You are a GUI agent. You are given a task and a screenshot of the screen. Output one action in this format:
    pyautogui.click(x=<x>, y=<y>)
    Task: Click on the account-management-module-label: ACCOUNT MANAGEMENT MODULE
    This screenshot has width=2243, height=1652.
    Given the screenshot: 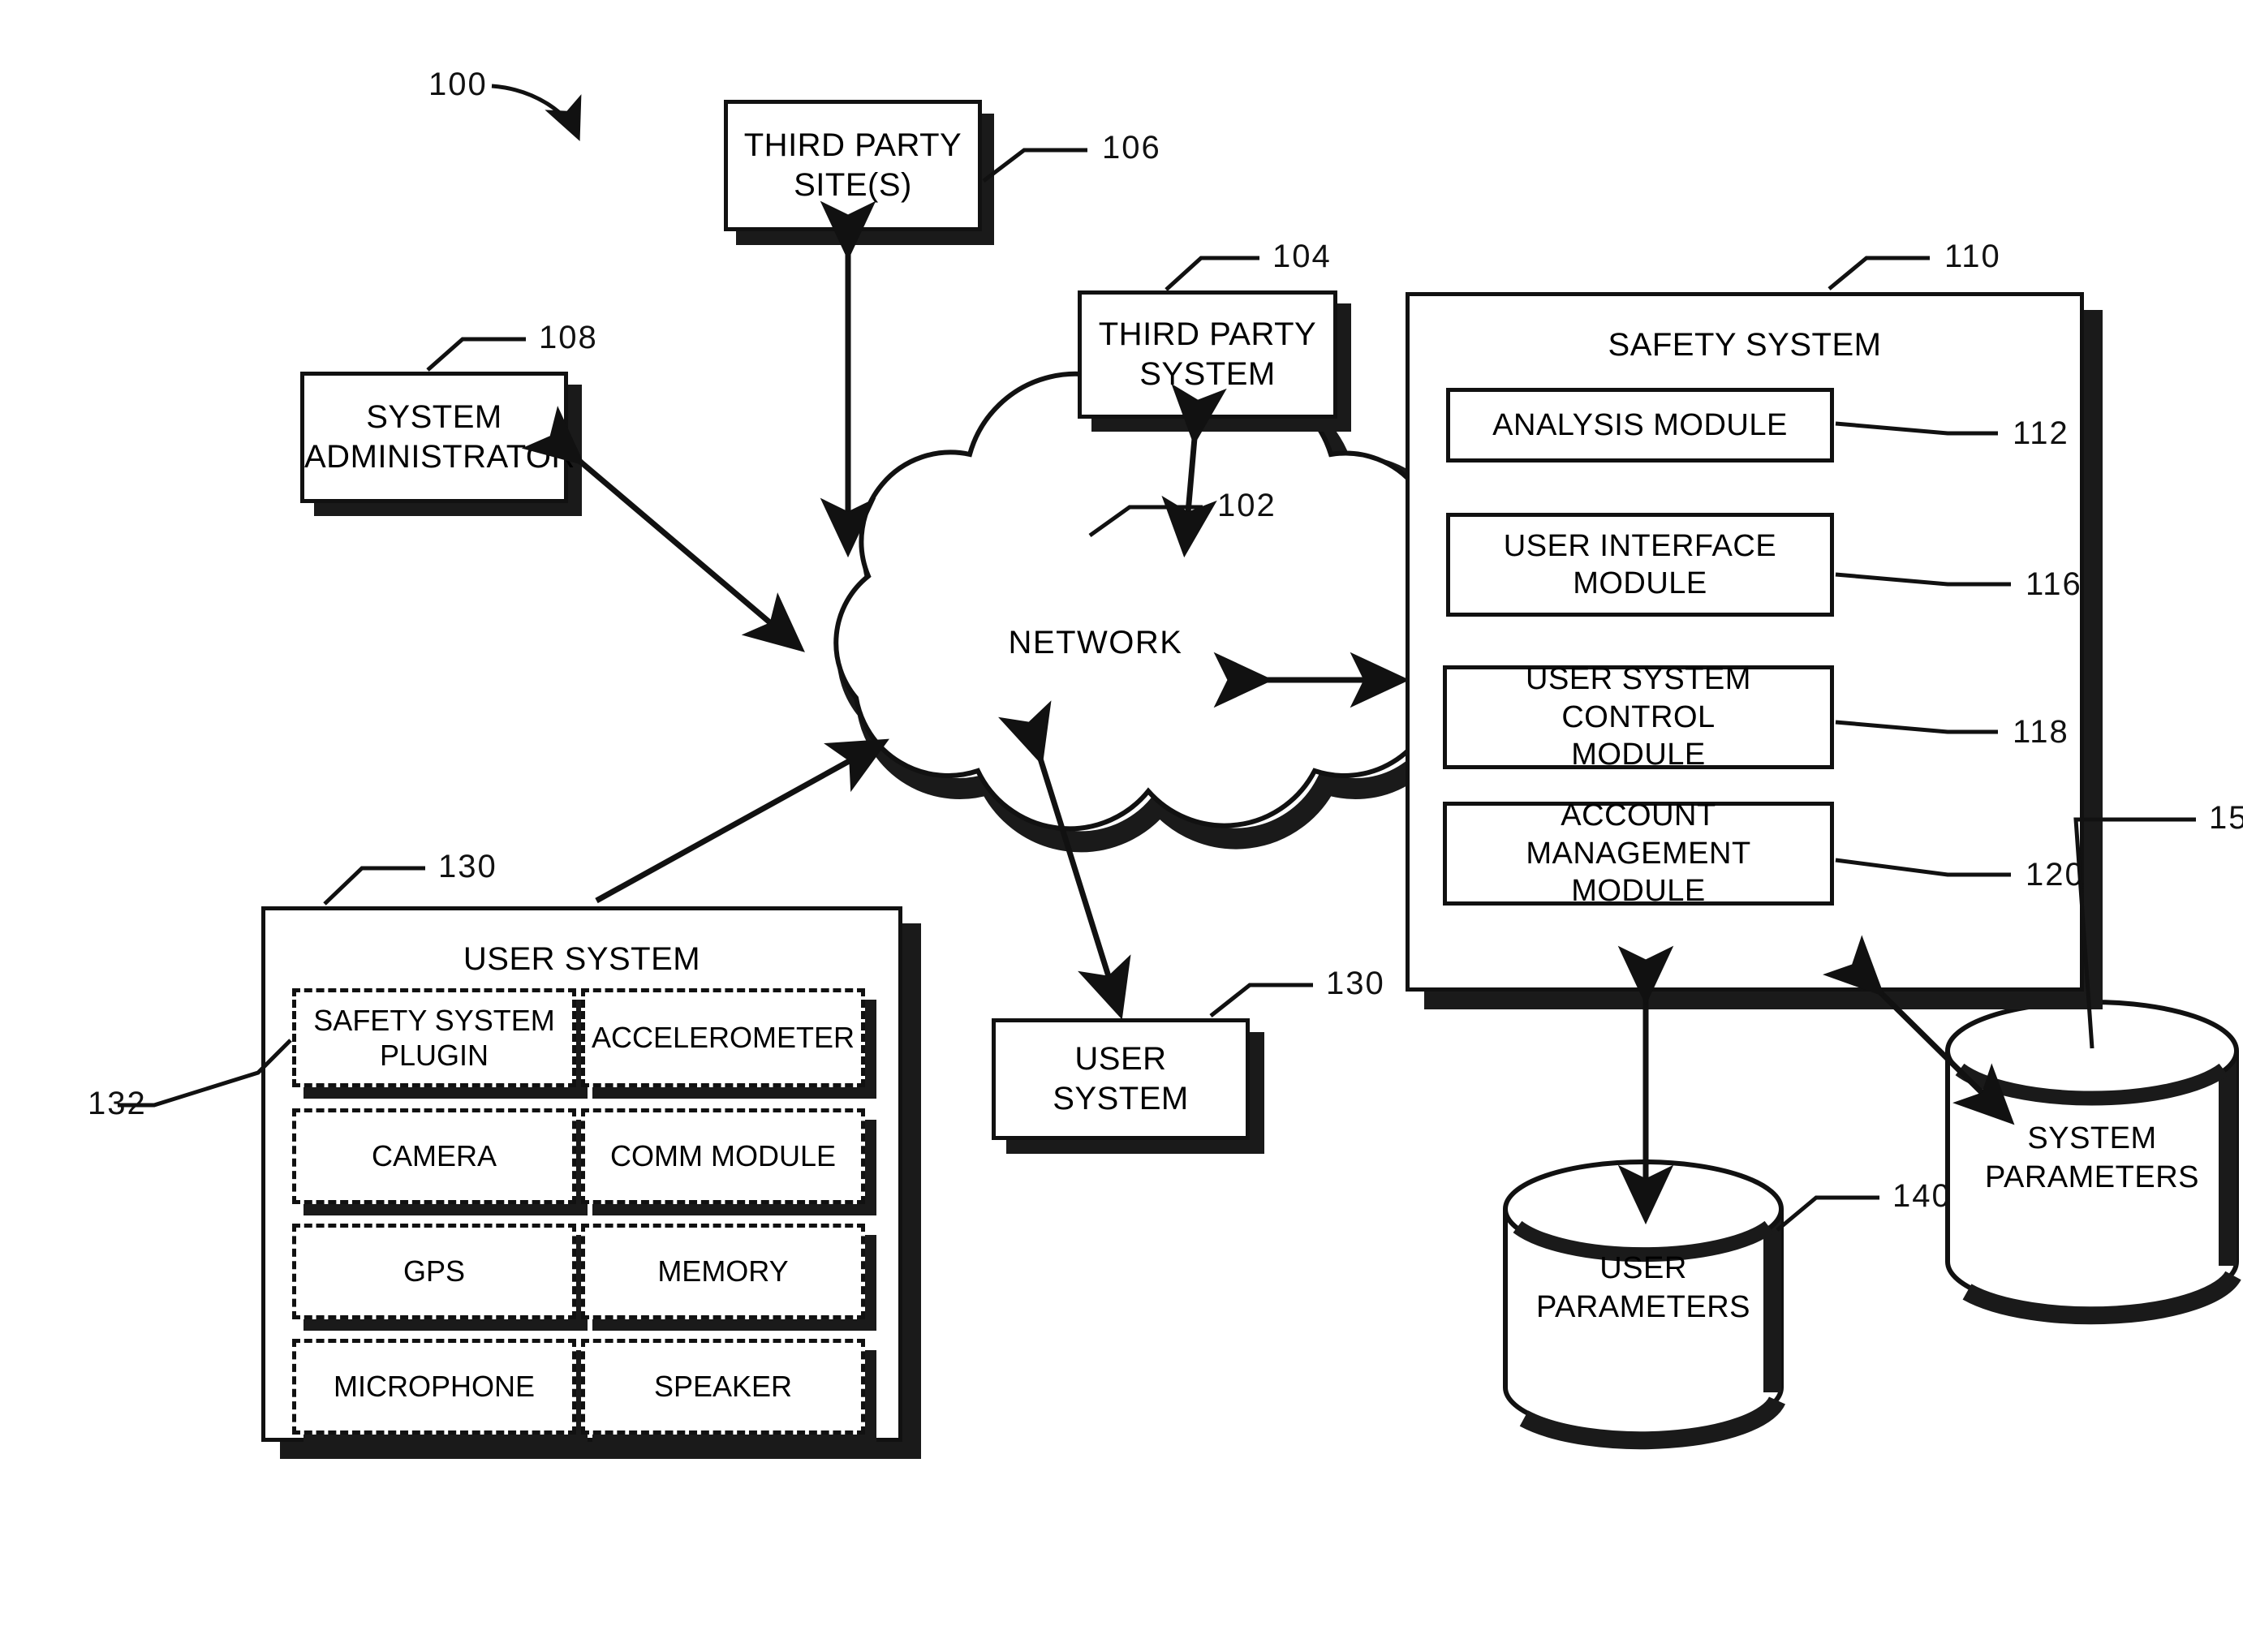 What is the action you would take?
    pyautogui.click(x=1638, y=853)
    